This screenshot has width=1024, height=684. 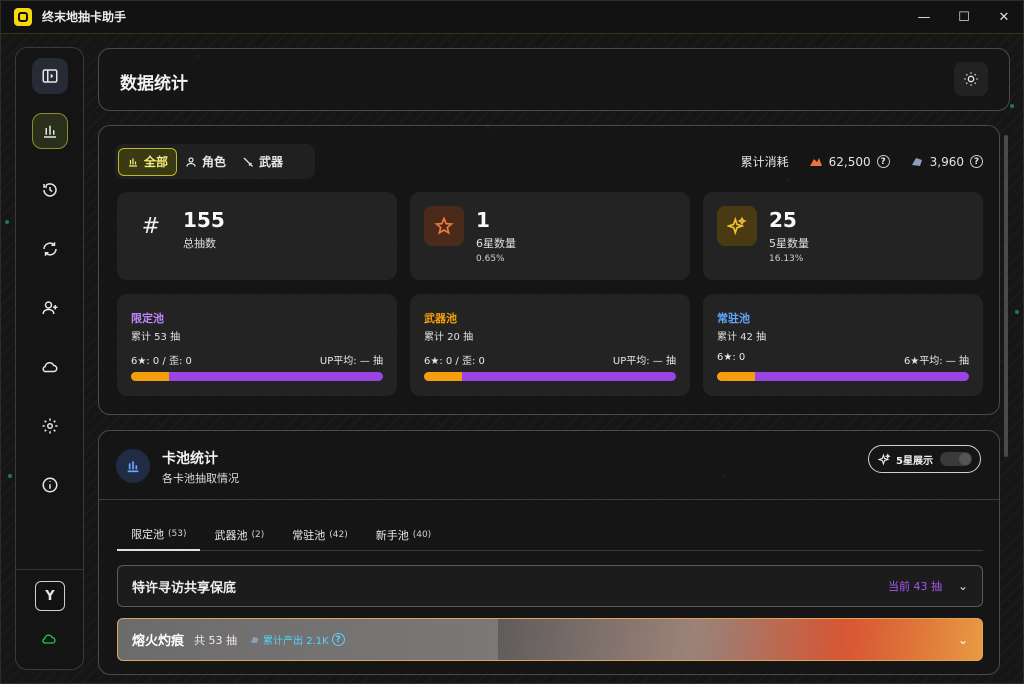 I want to click on window-controls: — ☐ ✕, so click(x=964, y=17).